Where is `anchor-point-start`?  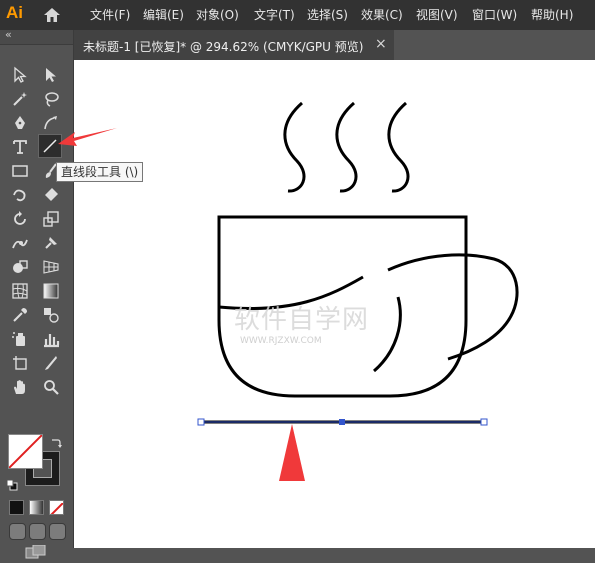
anchor-point-start is located at coordinates (201, 422).